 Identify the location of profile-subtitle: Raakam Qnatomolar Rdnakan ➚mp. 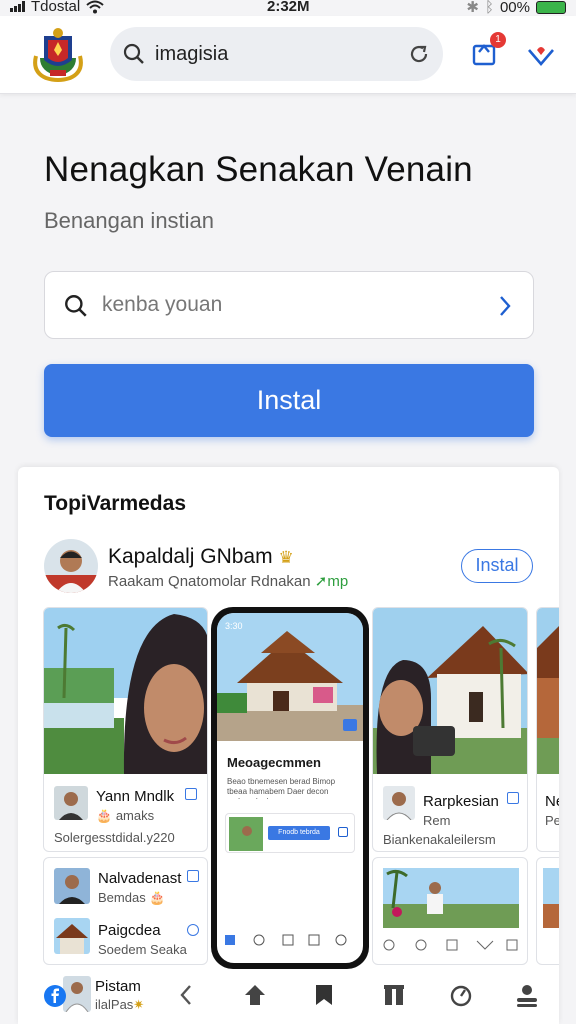
(228, 581).